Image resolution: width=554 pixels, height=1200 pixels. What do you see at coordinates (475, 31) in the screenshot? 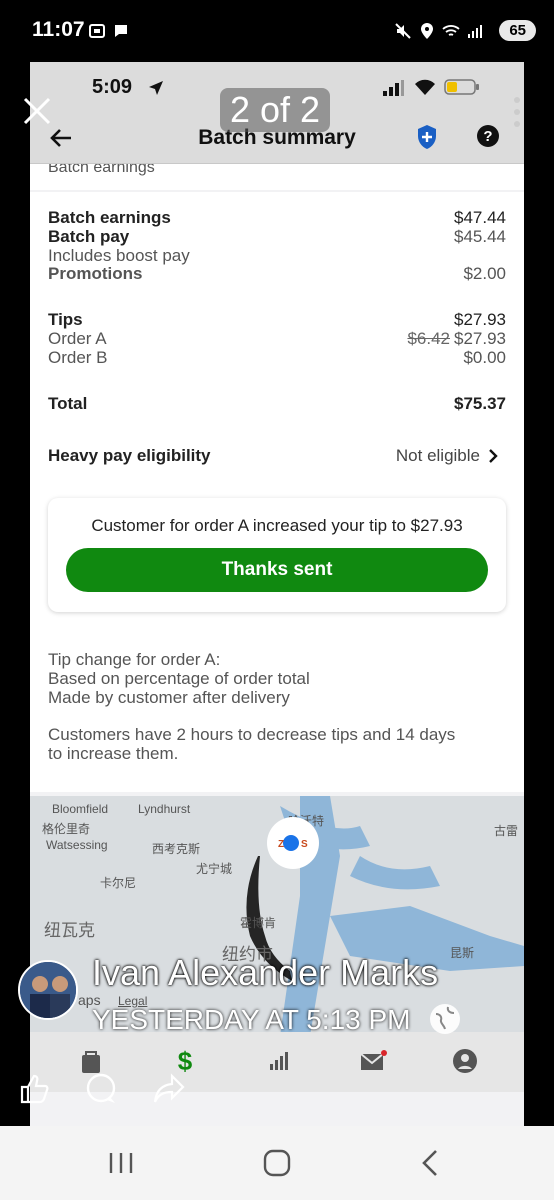
I see `signal-icon` at bounding box center [475, 31].